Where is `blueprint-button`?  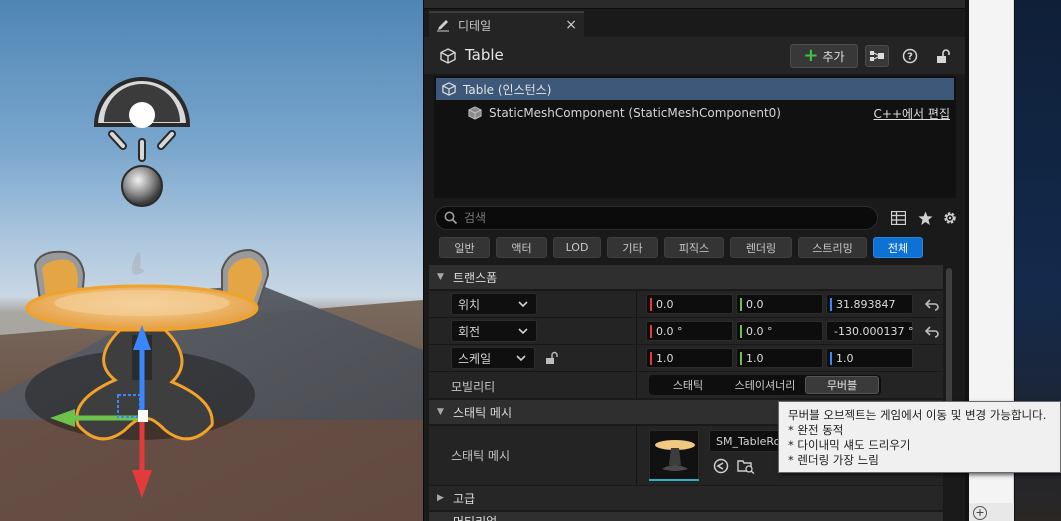 blueprint-button is located at coordinates (877, 56).